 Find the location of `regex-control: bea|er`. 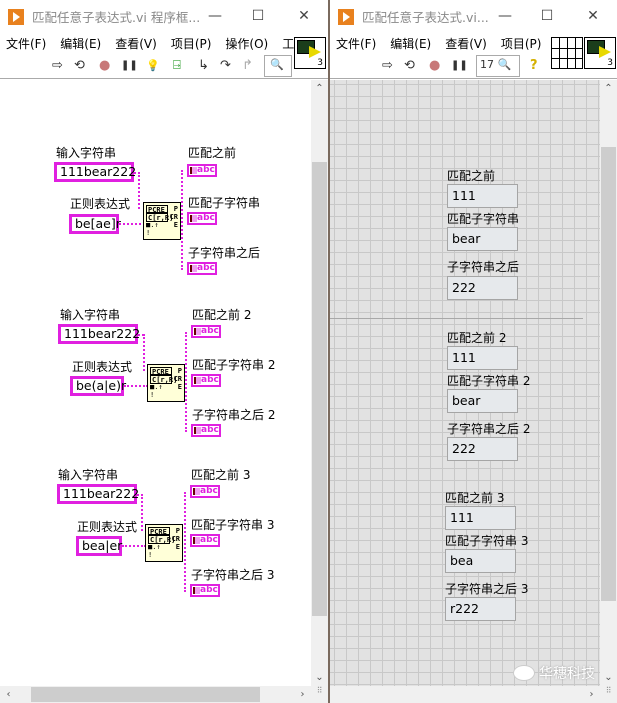

regex-control: bea|er is located at coordinates (99, 546).